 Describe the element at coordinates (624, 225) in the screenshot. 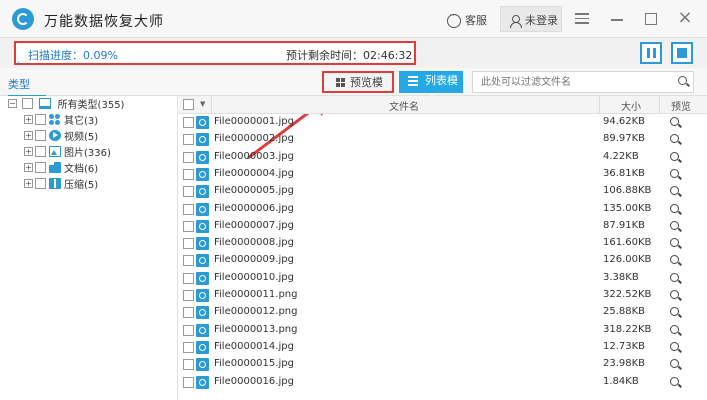

I see `file-size: 87.91KB` at that location.